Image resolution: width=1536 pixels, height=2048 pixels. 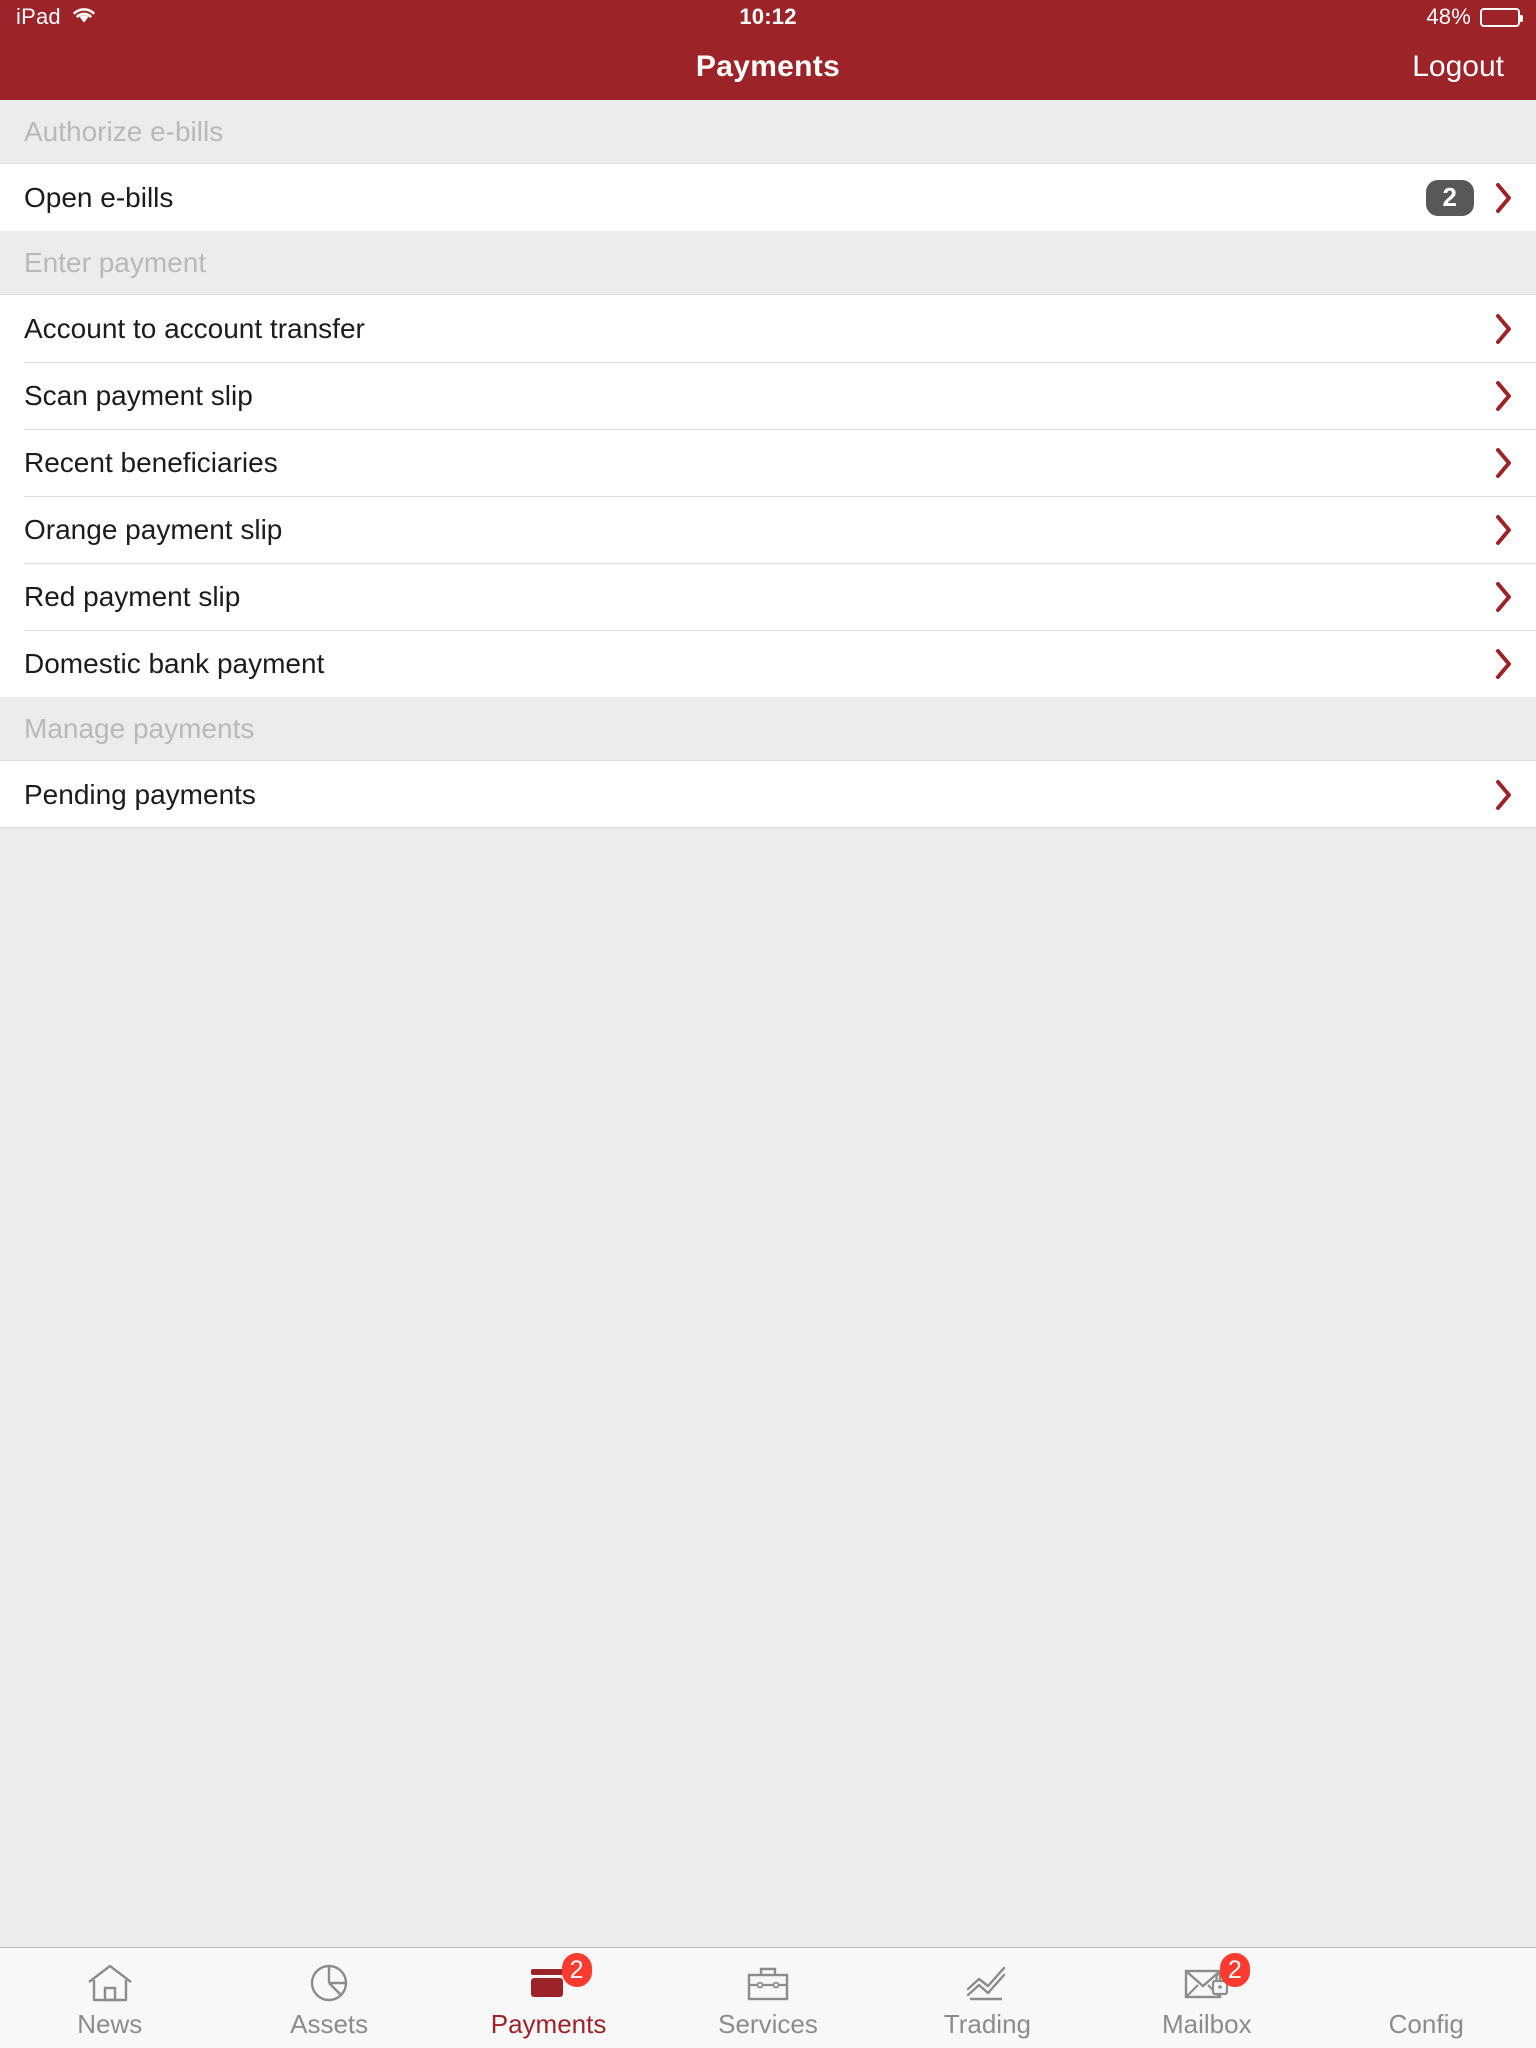 What do you see at coordinates (153, 529) in the screenshot?
I see `list-item-label: Orange payment slip` at bounding box center [153, 529].